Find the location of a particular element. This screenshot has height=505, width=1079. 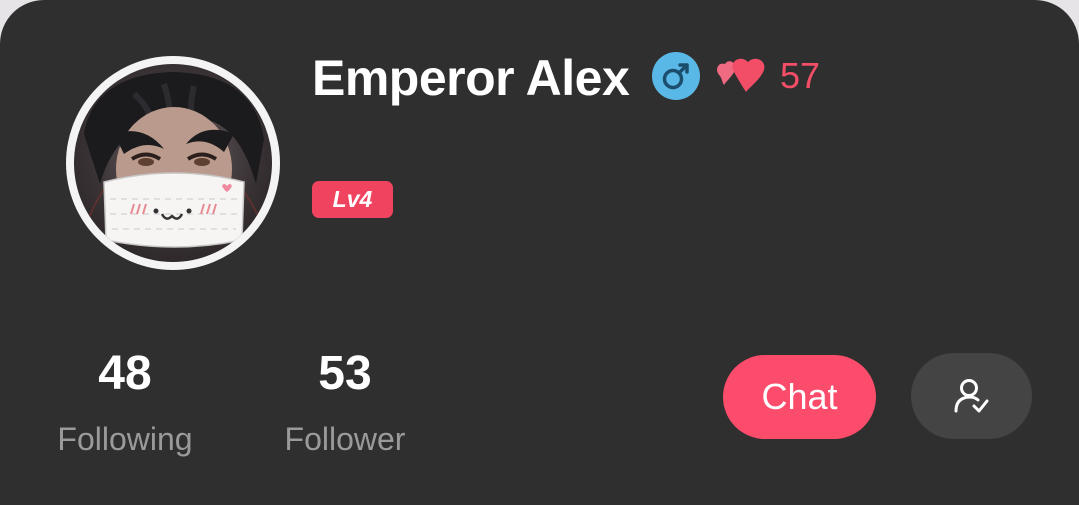

avatar is located at coordinates (173, 163).